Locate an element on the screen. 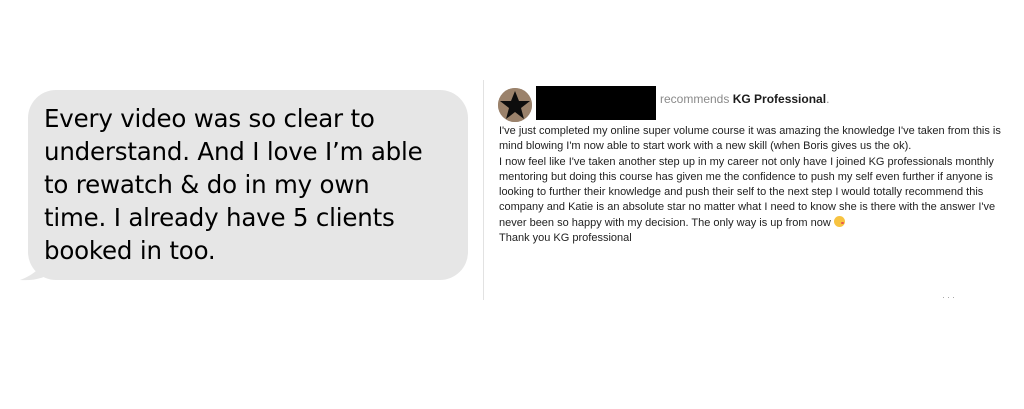 Image resolution: width=1024 pixels, height=409 pixels. recommends-line: recommends KG Professional. is located at coordinates (744, 99).